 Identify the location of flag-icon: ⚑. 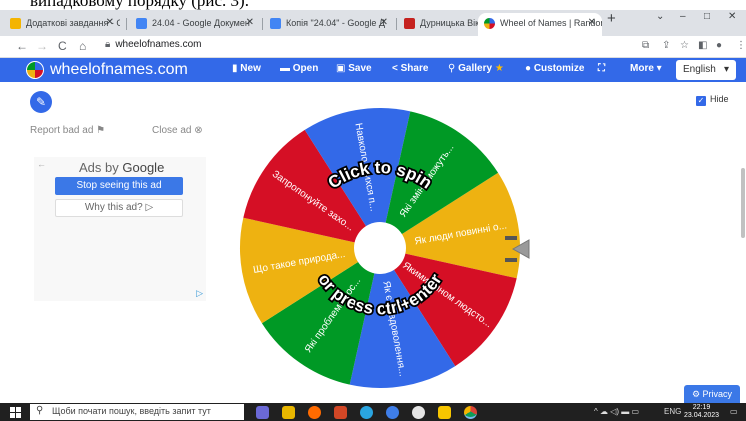
(101, 130).